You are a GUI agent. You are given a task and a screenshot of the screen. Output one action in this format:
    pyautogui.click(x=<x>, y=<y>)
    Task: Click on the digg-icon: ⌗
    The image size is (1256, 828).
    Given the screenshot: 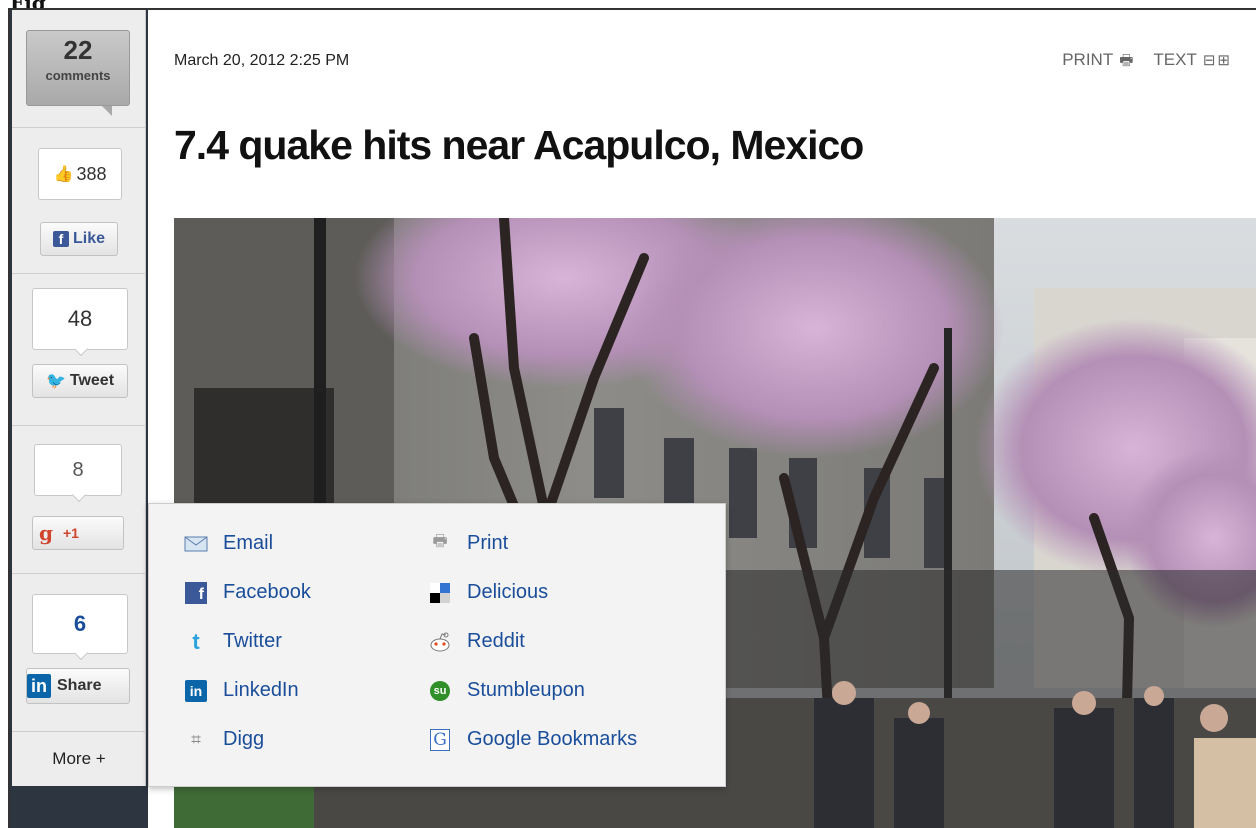 What is the action you would take?
    pyautogui.click(x=196, y=739)
    